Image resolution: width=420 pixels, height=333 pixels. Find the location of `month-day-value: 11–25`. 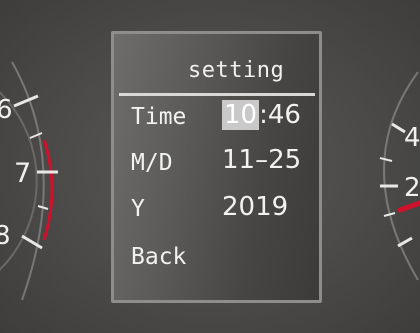

month-day-value: 11–25 is located at coordinates (261, 160).